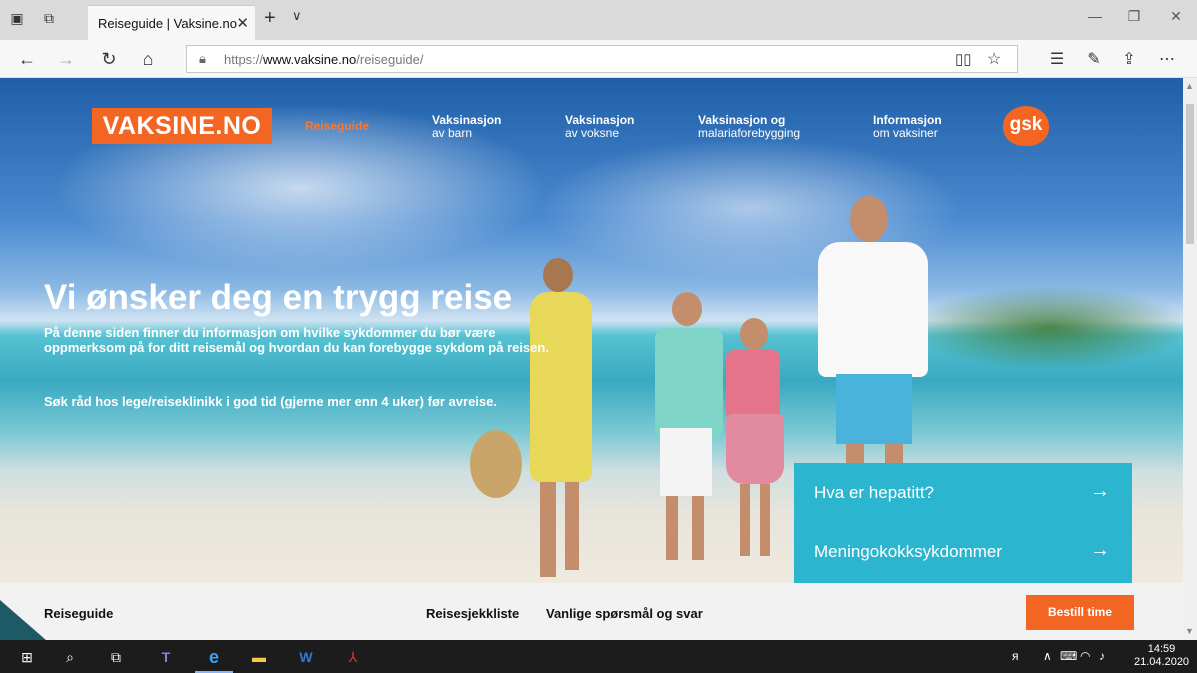  I want to click on minimize-icon: —, so click(1095, 16).